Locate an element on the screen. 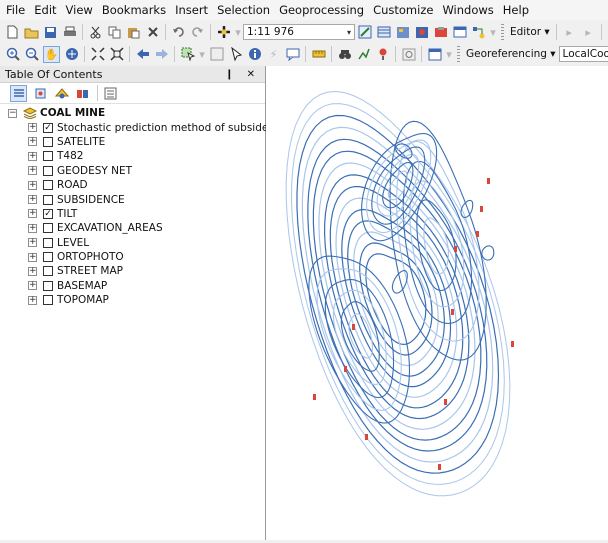  layer-row: + ✓ TILT is located at coordinates (132, 214).